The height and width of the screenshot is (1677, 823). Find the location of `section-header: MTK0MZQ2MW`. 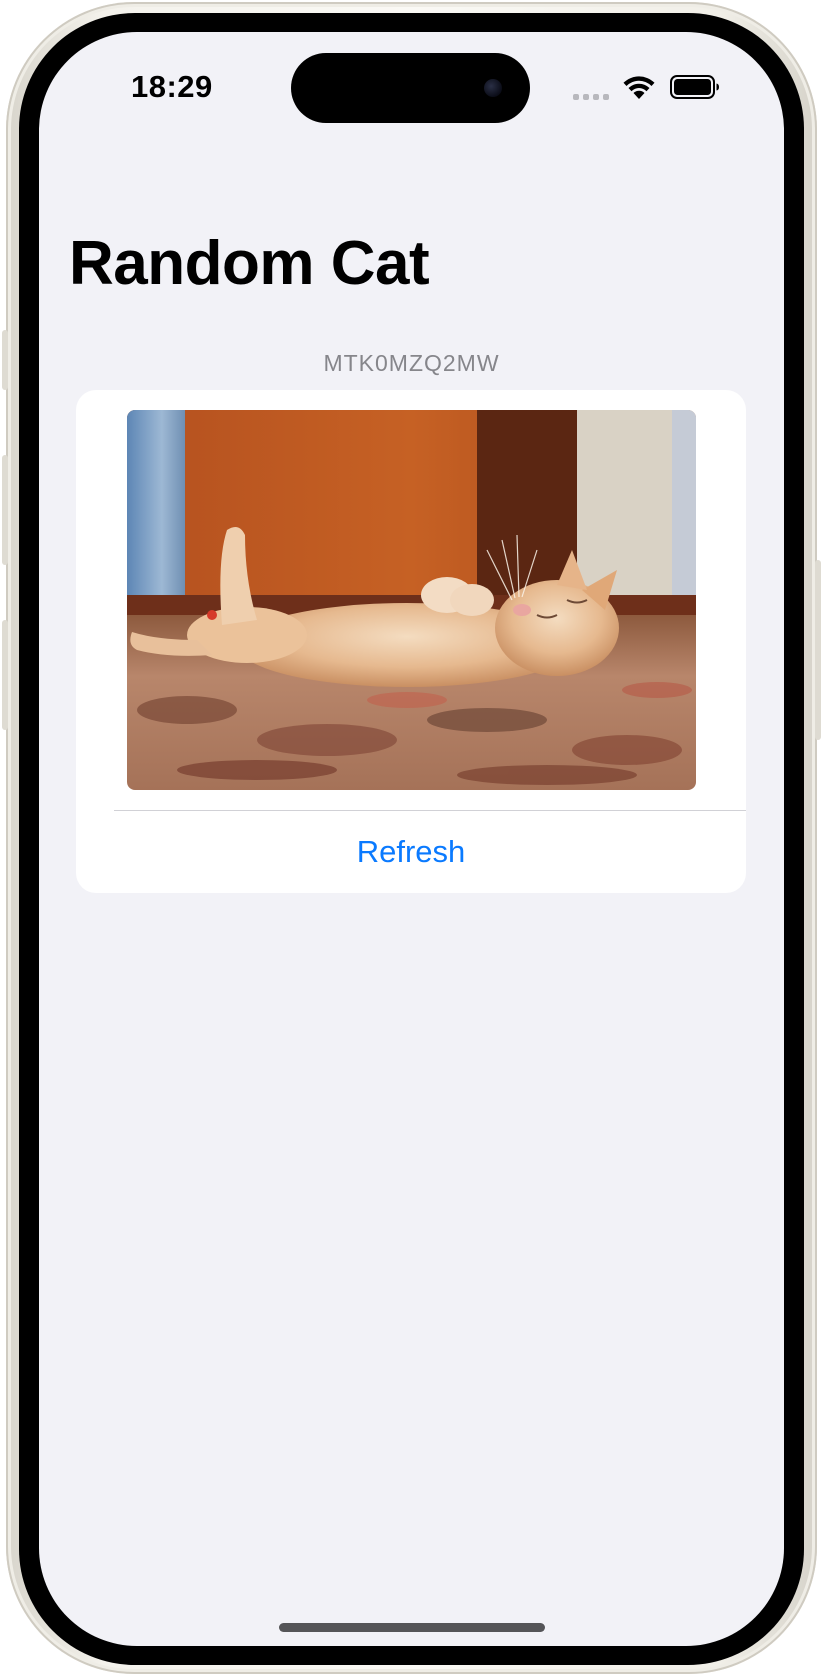

section-header: MTK0MZQ2MW is located at coordinates (411, 363).